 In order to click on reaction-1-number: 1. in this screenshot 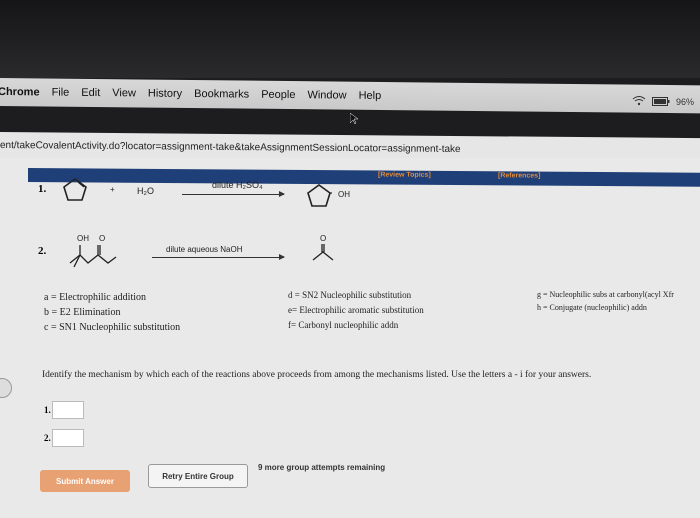, I will do `click(42, 189)`.